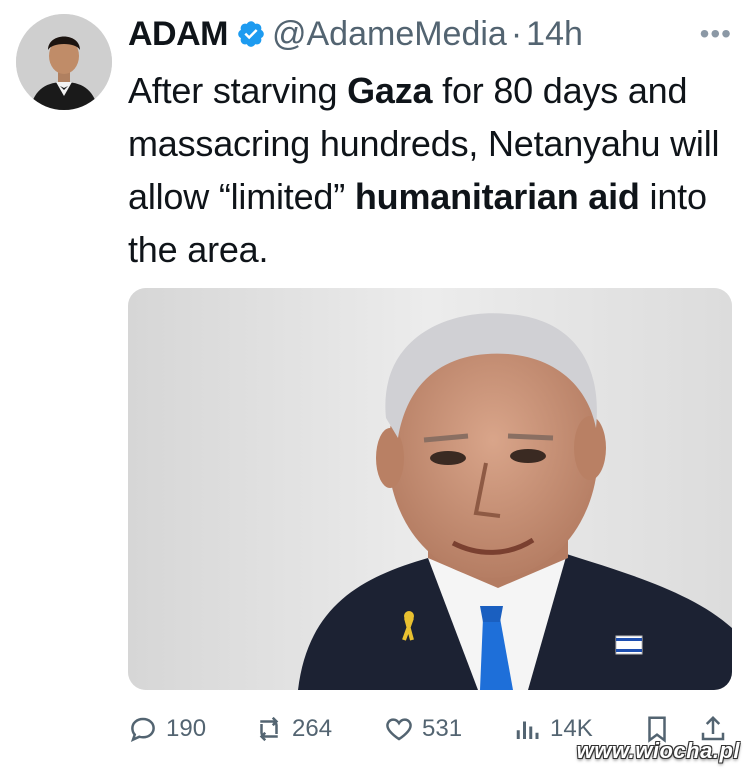  Describe the element at coordinates (312, 728) in the screenshot. I see `repost-count: 264` at that location.